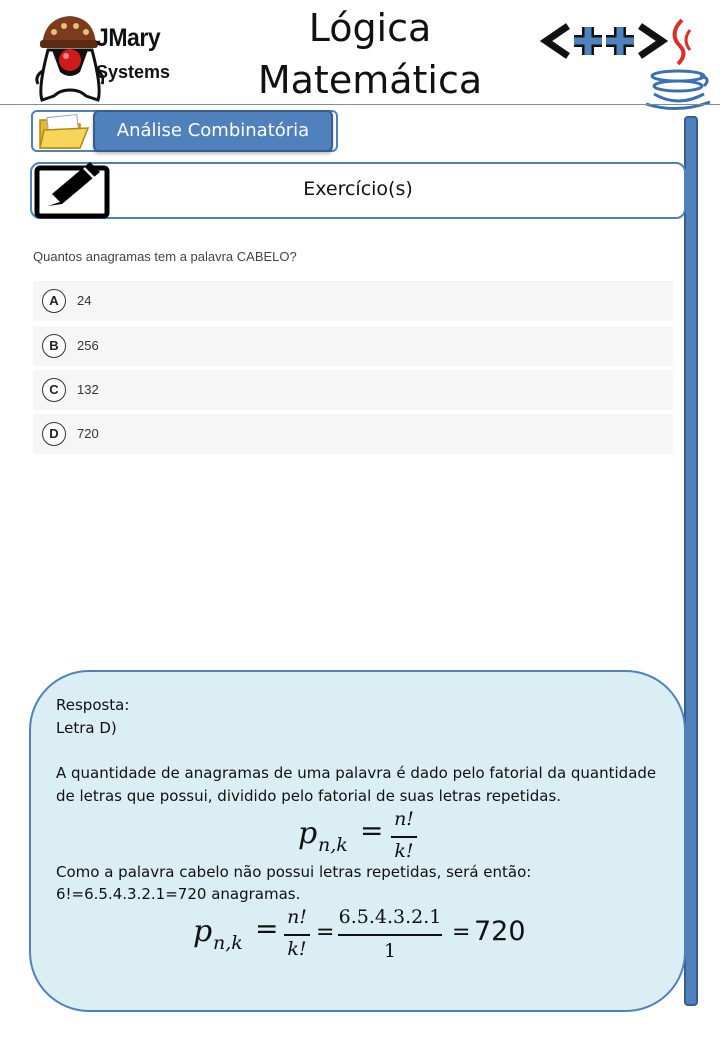  Describe the element at coordinates (358, 189) in the screenshot. I see `exercise-title: Exercício(s)` at that location.